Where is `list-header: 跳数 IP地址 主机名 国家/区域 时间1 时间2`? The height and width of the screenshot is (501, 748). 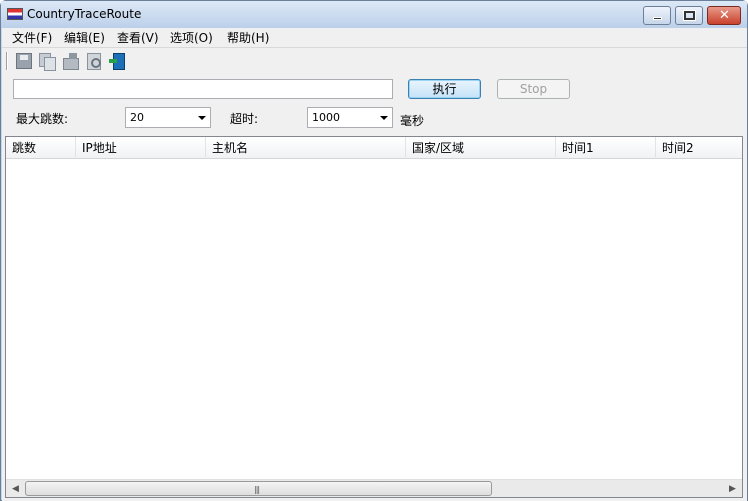
list-header: 跳数 IP地址 主机名 国家/区域 时间1 时间2 is located at coordinates (374, 148).